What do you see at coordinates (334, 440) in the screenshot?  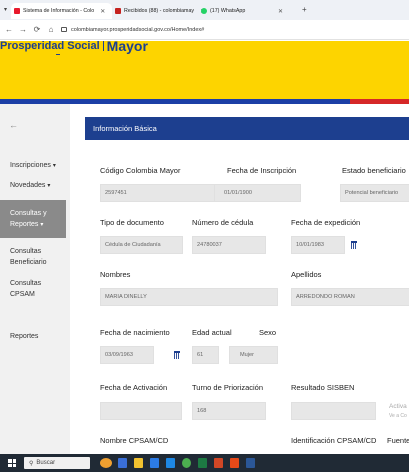 I see `identificacion-cpsam-label: Identificación CPSAM/CD` at bounding box center [334, 440].